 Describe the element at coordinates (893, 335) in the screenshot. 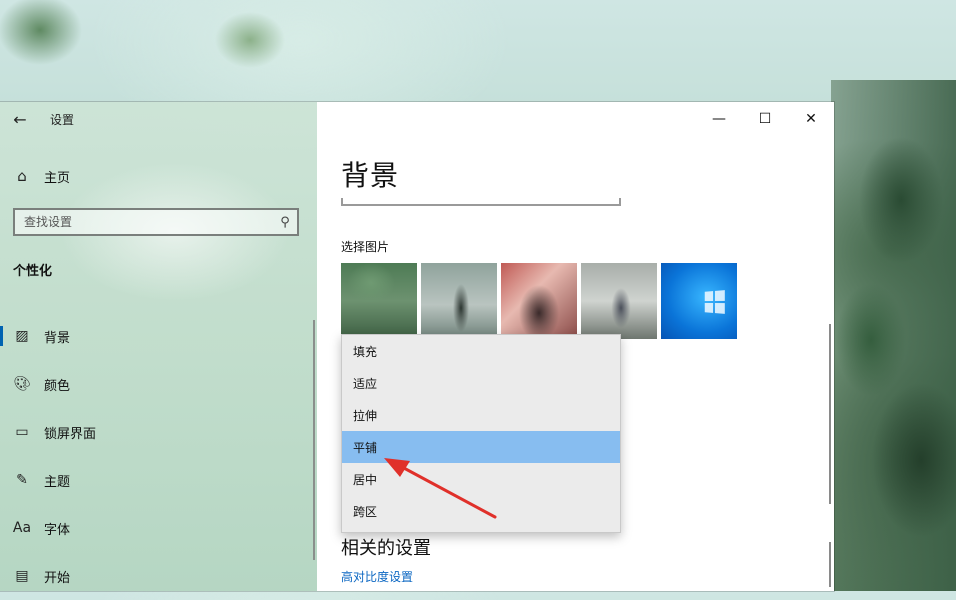

I see `desktop-wallpaper-tree` at that location.